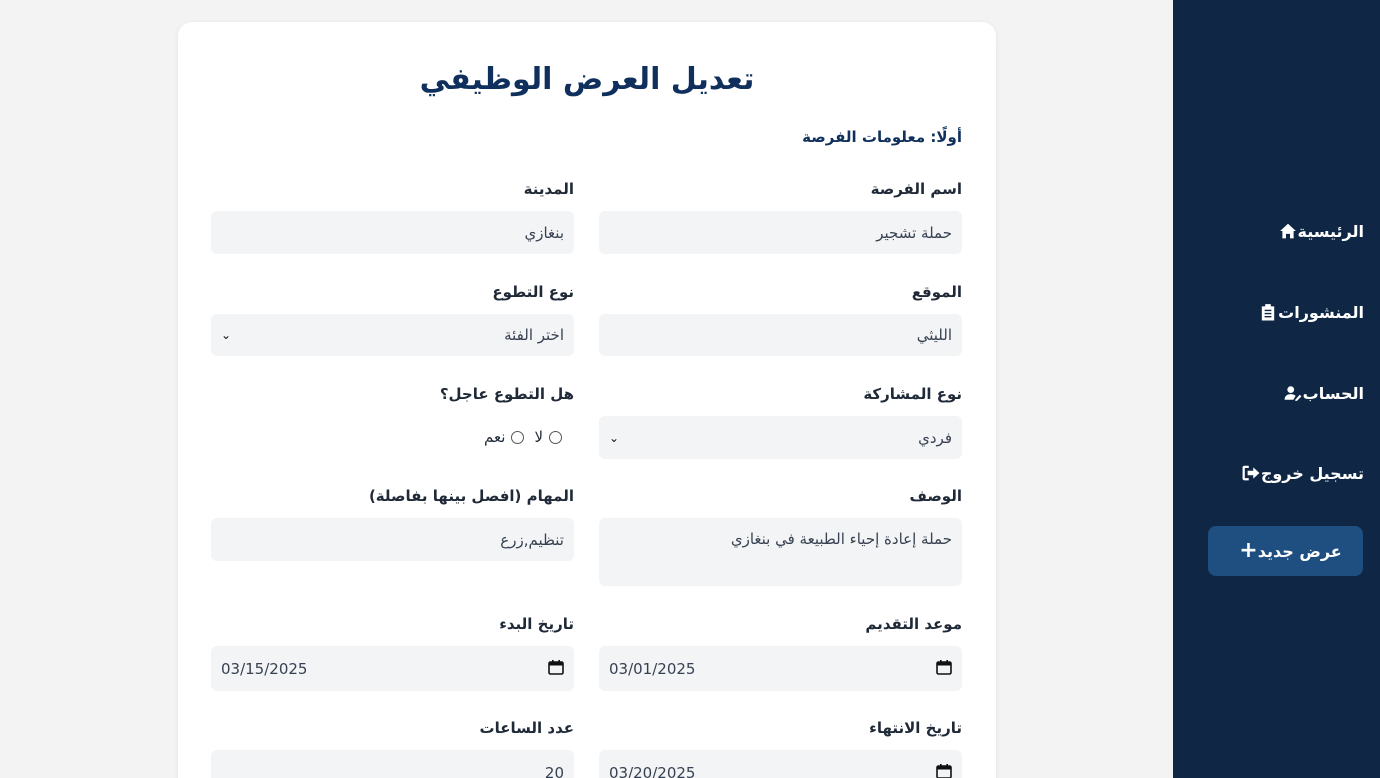  What do you see at coordinates (780, 437) in the screenshot?
I see `participation-type-select: فردي ⌄` at bounding box center [780, 437].